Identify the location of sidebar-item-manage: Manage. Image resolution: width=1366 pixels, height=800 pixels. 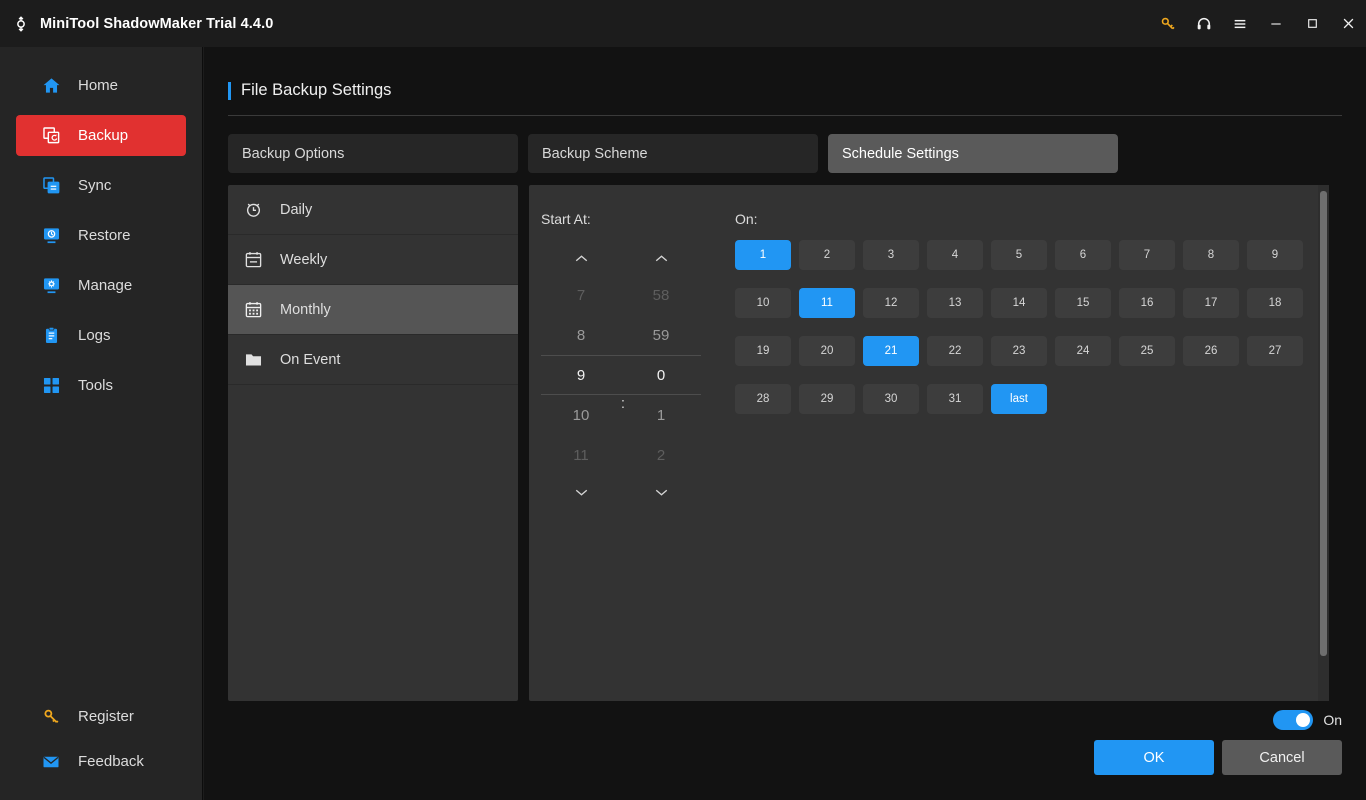
(101, 285).